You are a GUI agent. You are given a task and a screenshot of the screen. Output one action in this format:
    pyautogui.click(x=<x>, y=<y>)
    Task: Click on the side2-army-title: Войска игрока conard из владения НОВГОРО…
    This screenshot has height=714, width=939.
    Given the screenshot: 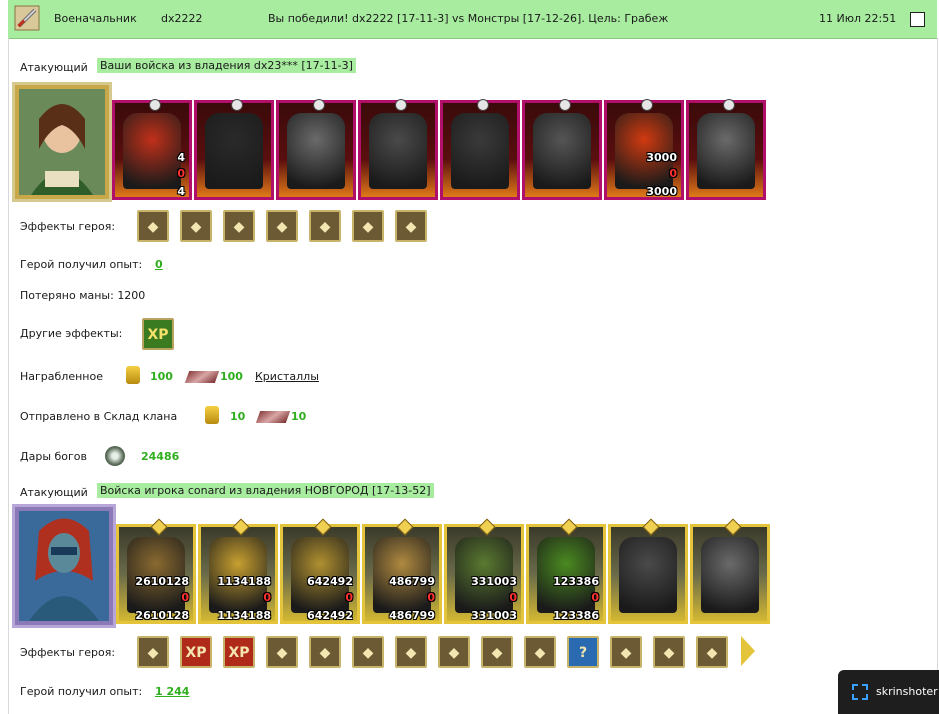 What is the action you would take?
    pyautogui.click(x=265, y=490)
    